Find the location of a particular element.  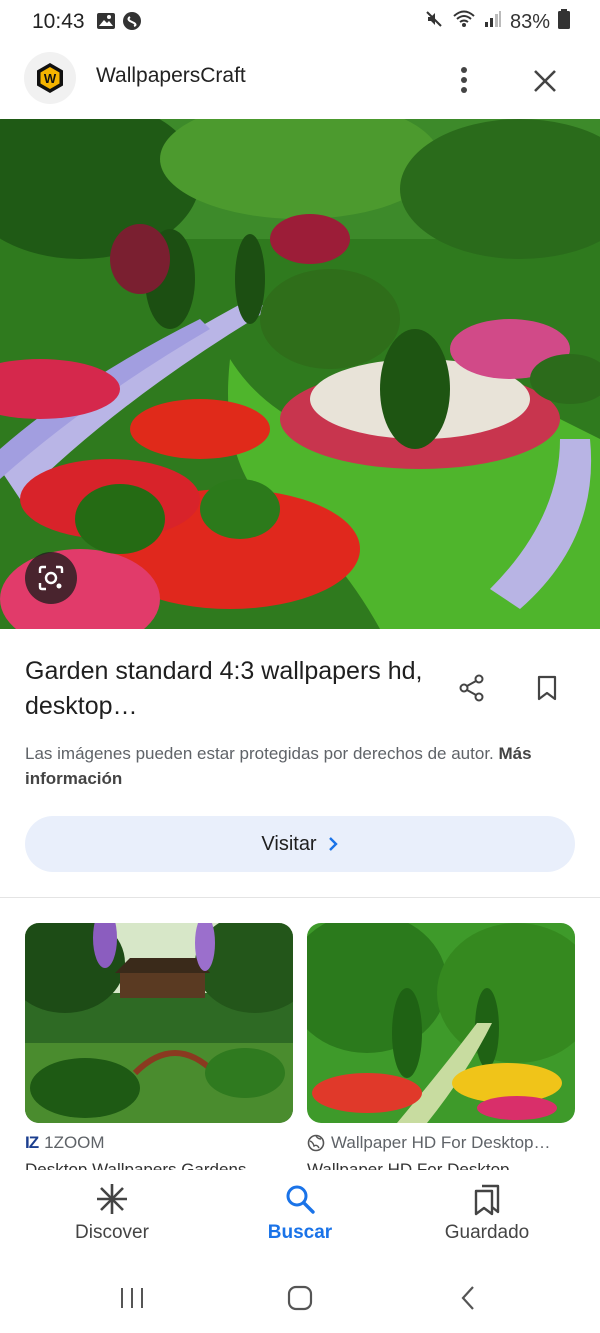

nav-discover: Discover is located at coordinates (112, 1213).